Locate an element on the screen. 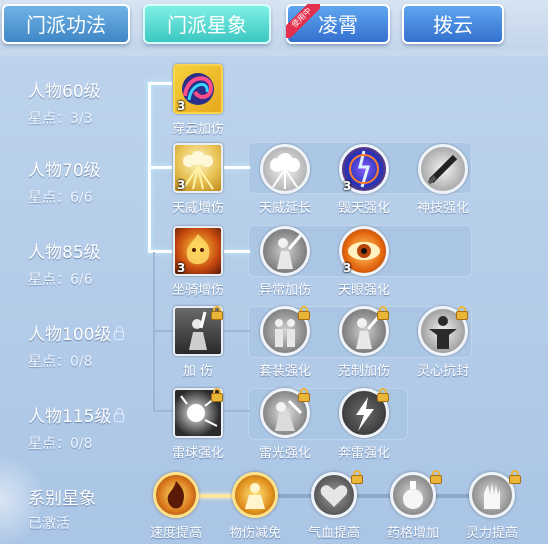 Image resolution: width=548 pixels, height=544 pixels. skill-add-damage is located at coordinates (198, 331).